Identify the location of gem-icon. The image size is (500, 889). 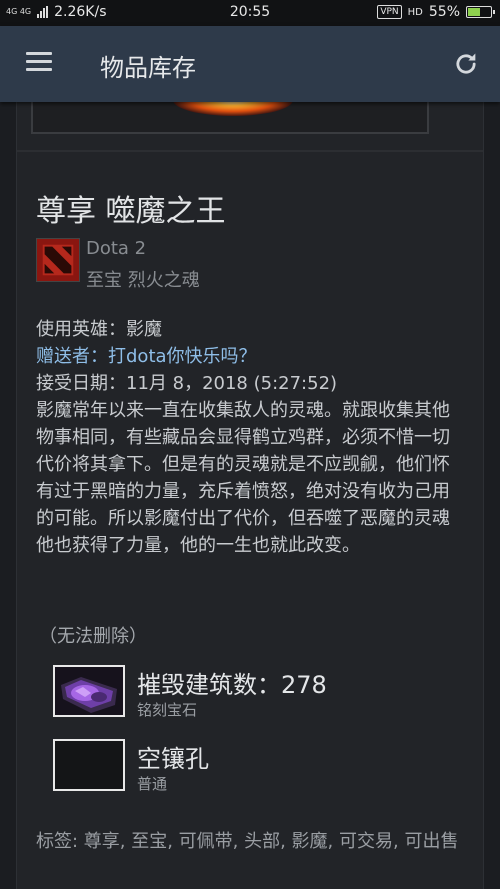
(89, 691).